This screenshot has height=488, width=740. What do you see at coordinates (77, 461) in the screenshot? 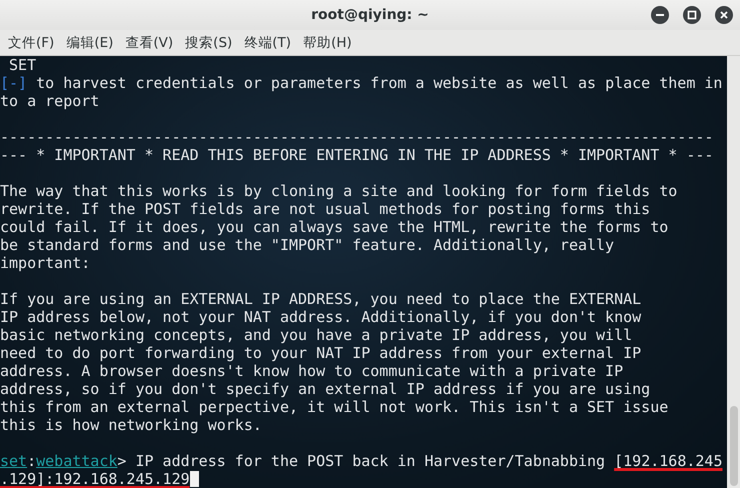
I see `prompt-text: webattack` at bounding box center [77, 461].